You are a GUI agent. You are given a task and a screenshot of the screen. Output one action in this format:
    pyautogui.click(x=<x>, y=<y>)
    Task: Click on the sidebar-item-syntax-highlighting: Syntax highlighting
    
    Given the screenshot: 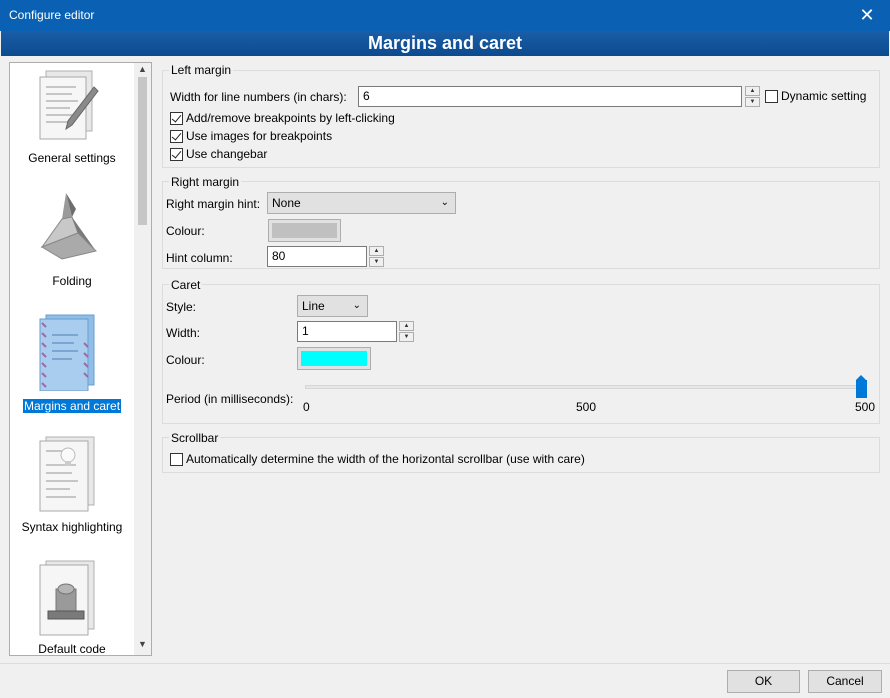 What is the action you would take?
    pyautogui.click(x=72, y=492)
    